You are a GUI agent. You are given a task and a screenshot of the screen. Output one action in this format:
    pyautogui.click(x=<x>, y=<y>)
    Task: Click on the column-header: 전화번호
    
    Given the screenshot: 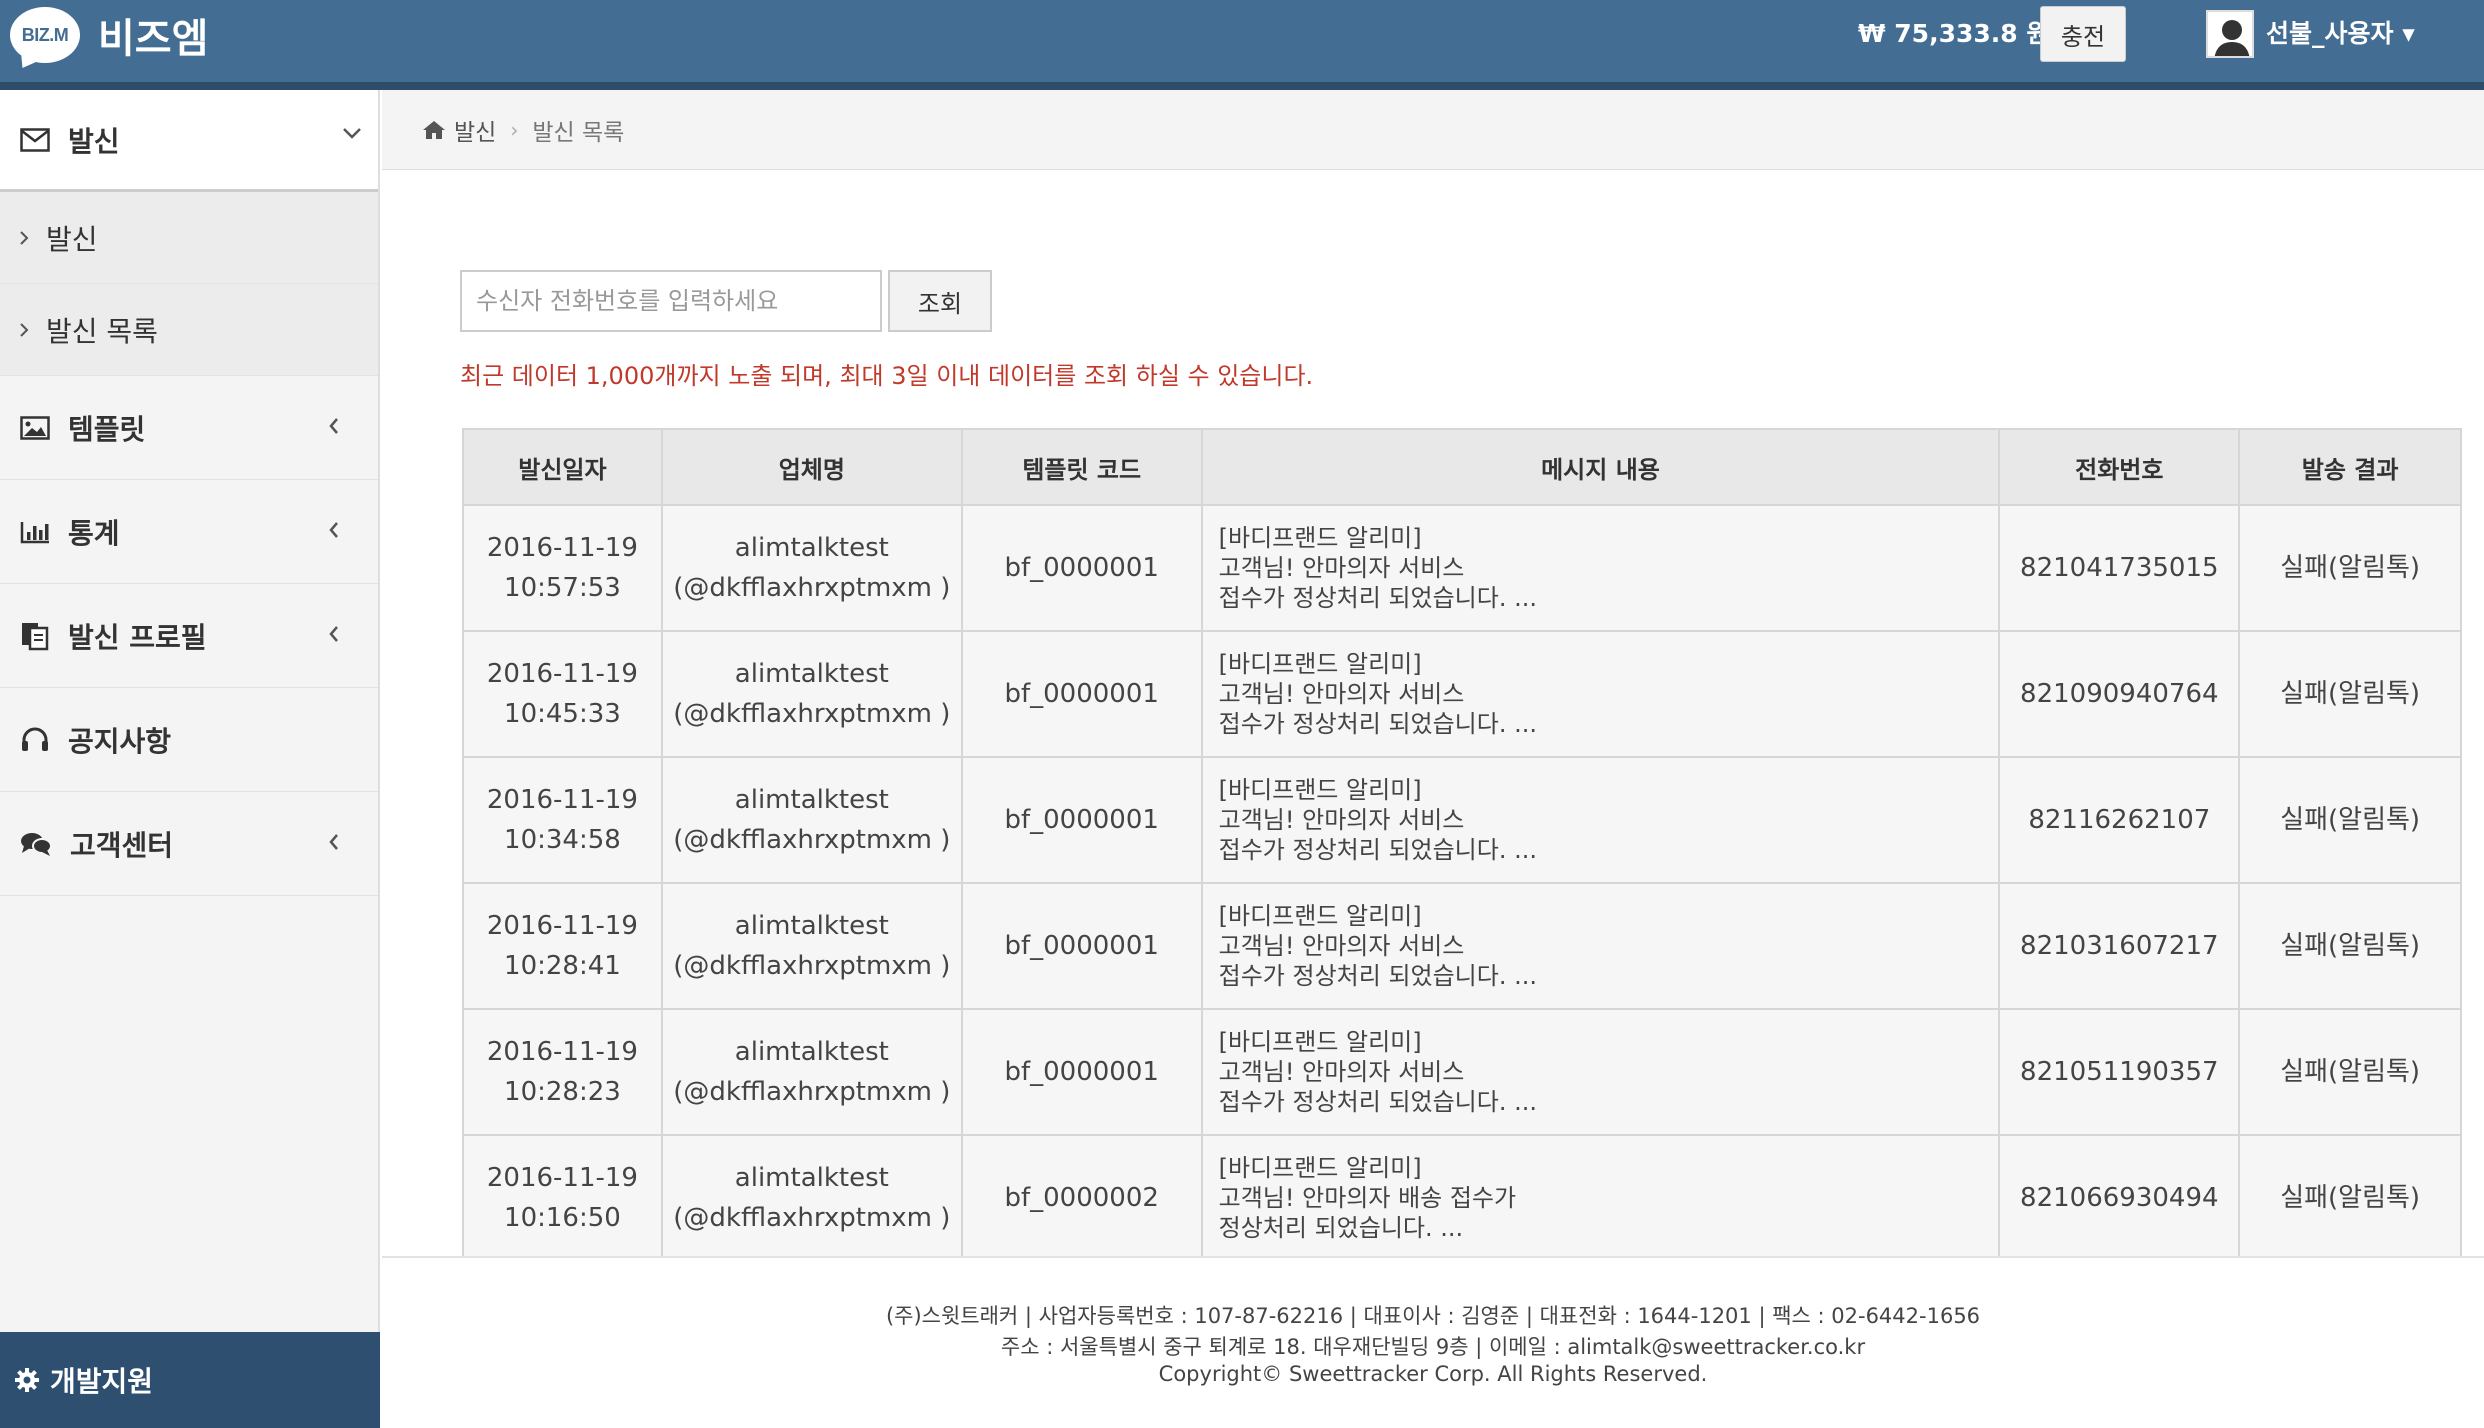 What is the action you would take?
    pyautogui.click(x=2119, y=467)
    